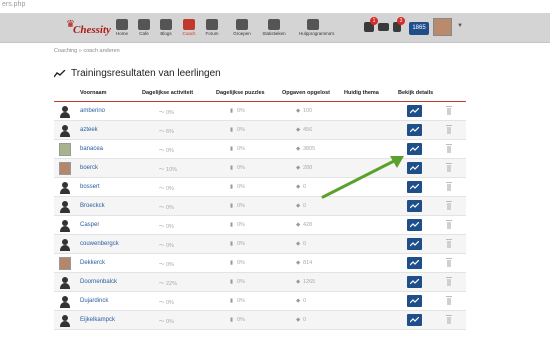 Image resolution: width=550 pixels, height=347 pixels. Describe the element at coordinates (383, 27) in the screenshot. I see `mail-icon` at that location.